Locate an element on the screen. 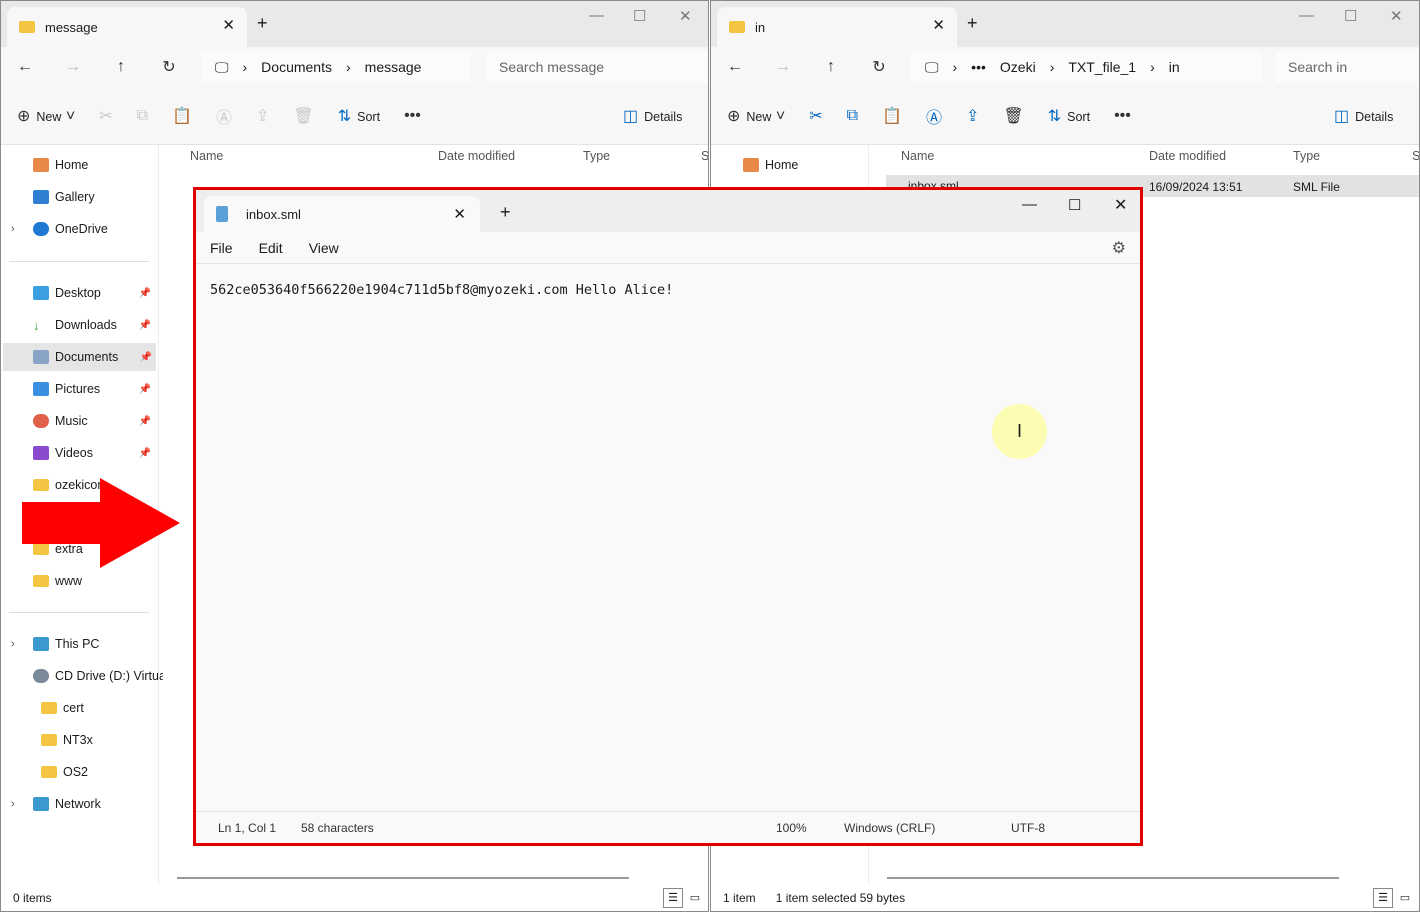 The image size is (1420, 912). sidebar-item-cd-drive: ˅CD Drive (D:) Virtua is located at coordinates (98, 676).